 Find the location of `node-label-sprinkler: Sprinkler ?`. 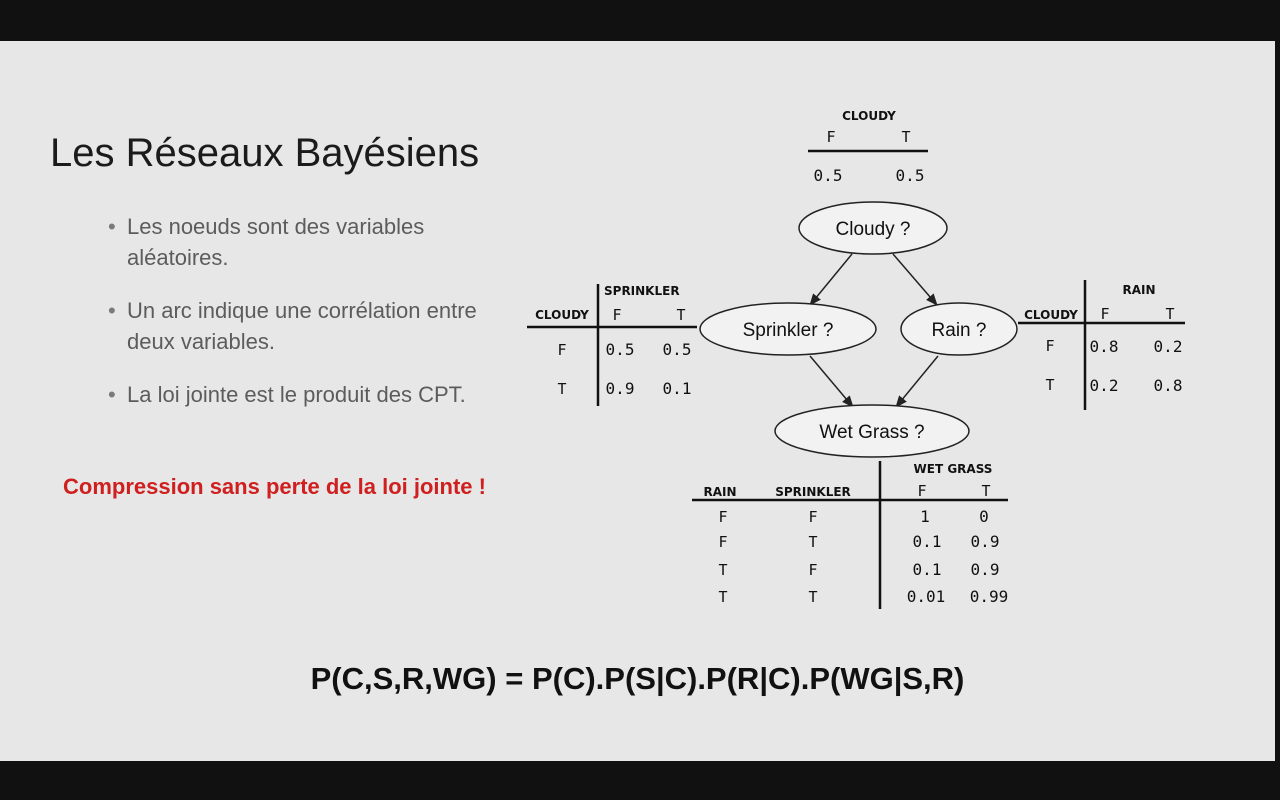

node-label-sprinkler: Sprinkler ? is located at coordinates (788, 330).